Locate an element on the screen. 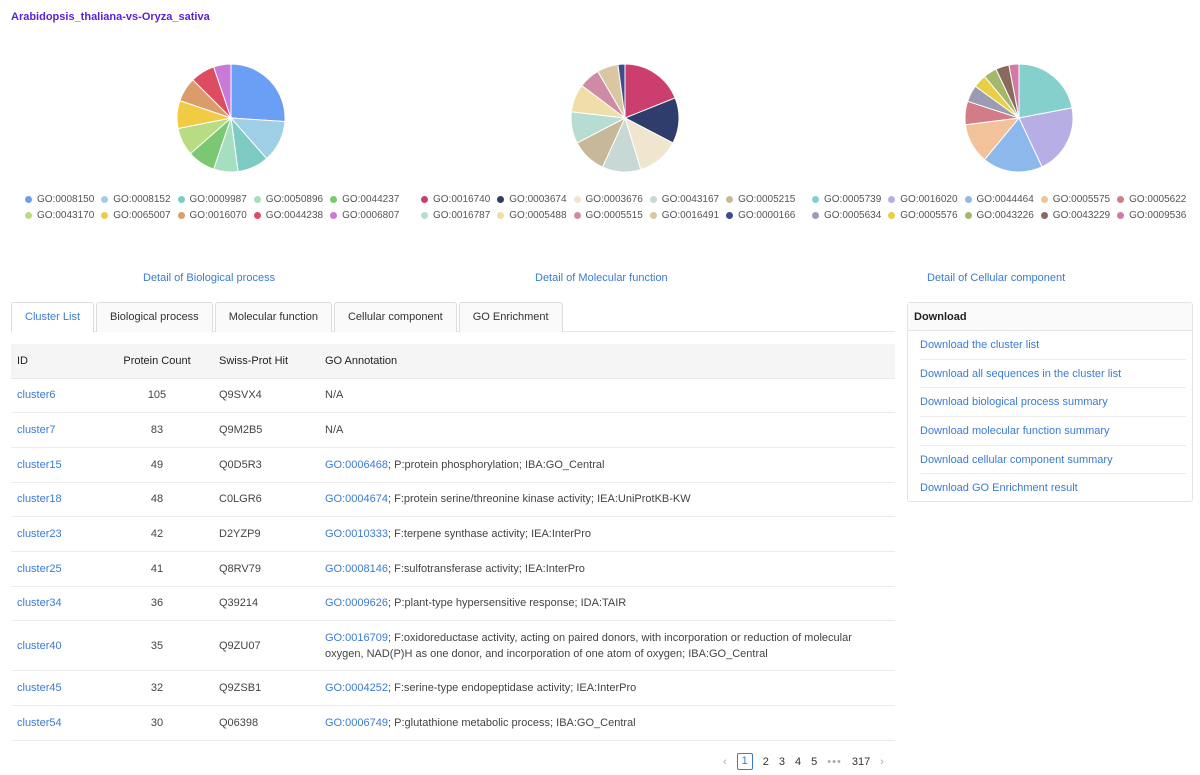 This screenshot has height=775, width=1200. legend-label: GO:0005622 is located at coordinates (1158, 199).